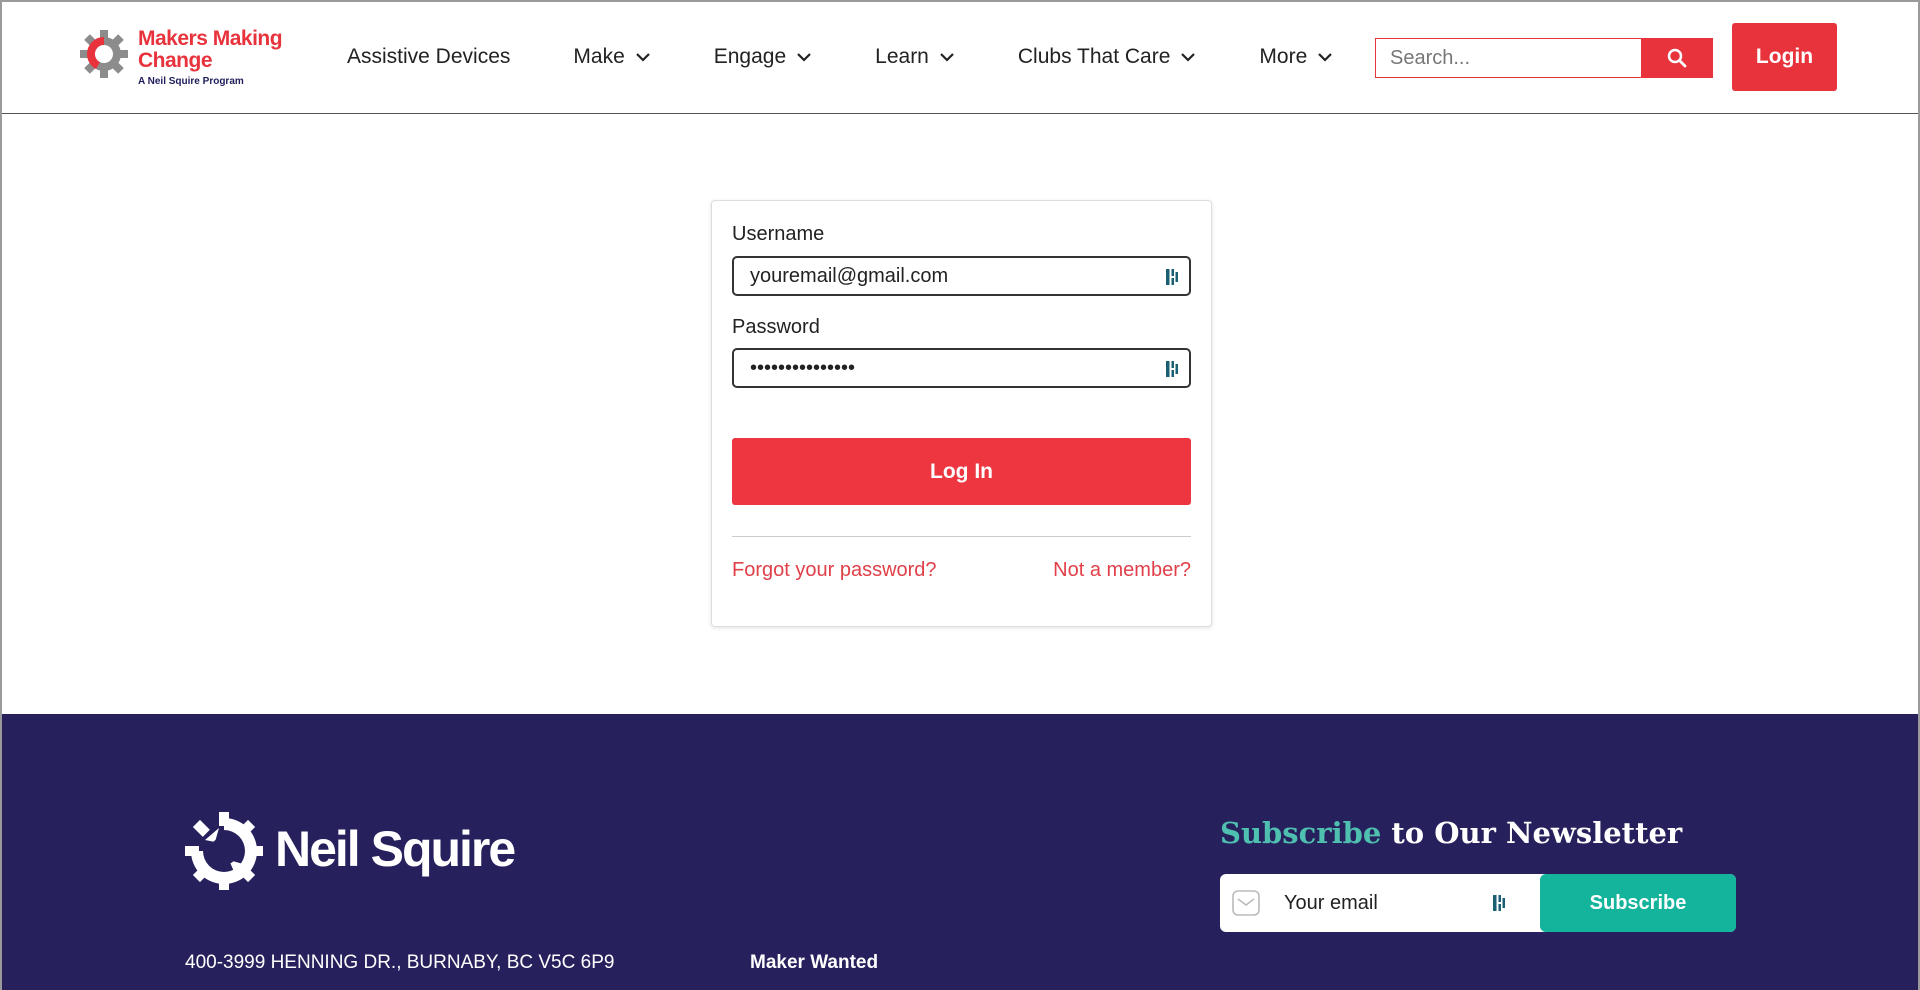 The width and height of the screenshot is (1920, 990). Describe the element at coordinates (776, 327) in the screenshot. I see `password-label: Password` at that location.